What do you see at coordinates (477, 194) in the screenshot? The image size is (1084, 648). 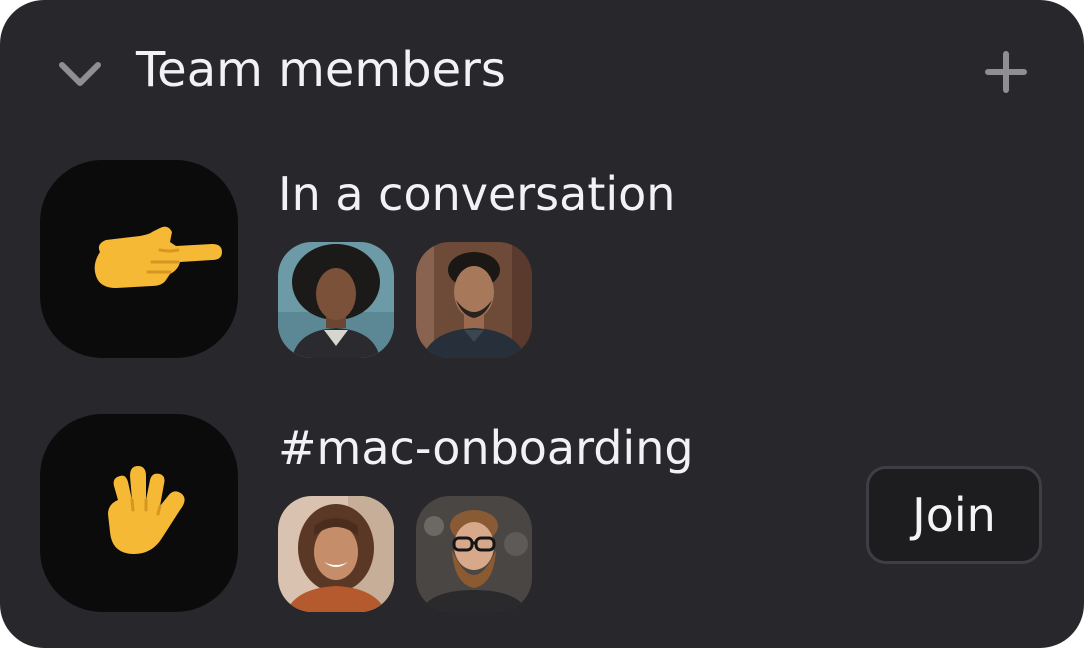 I see `row-label: In a conversation` at bounding box center [477, 194].